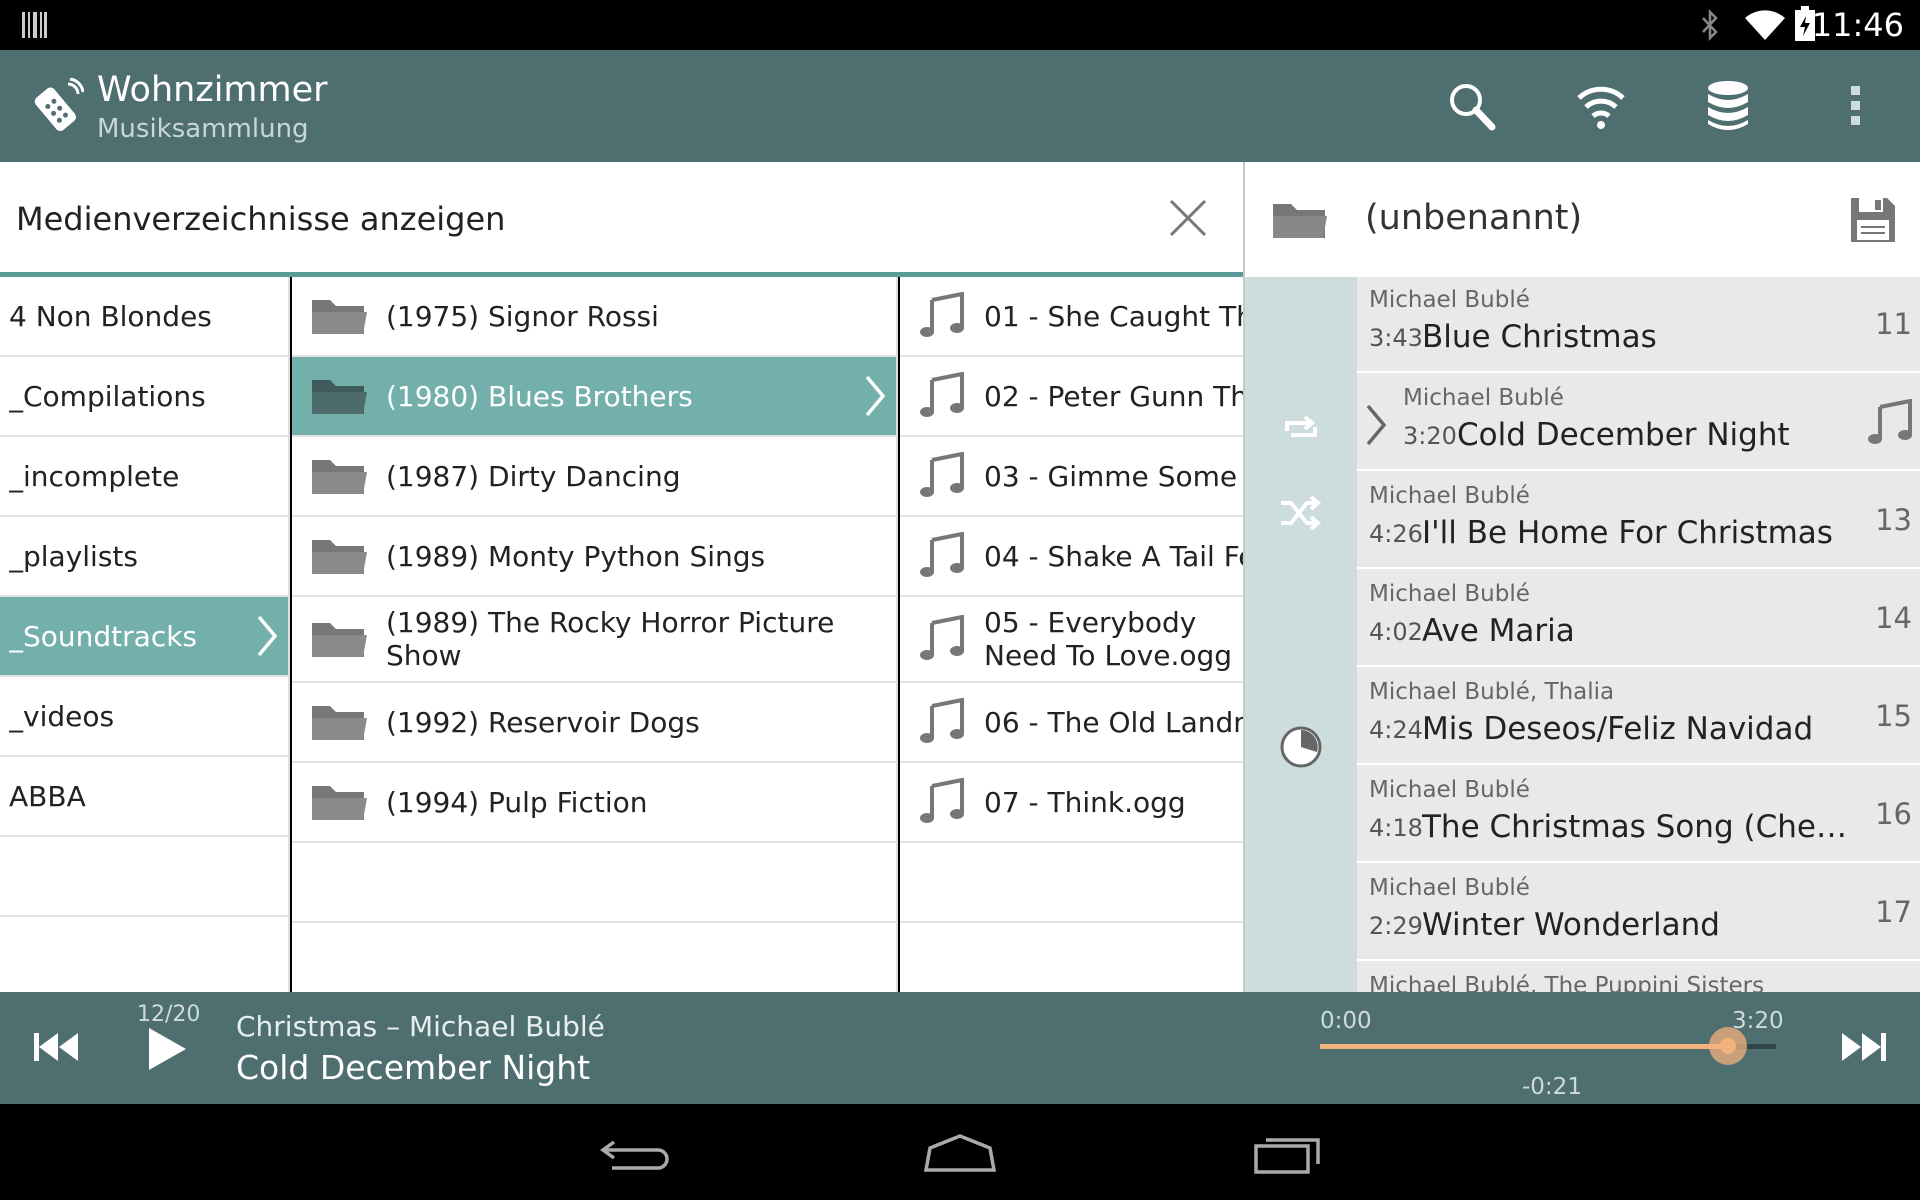 This screenshot has width=1920, height=1200. What do you see at coordinates (1113, 476) in the screenshot?
I see `track-label: 03 - Gimme Some L` at bounding box center [1113, 476].